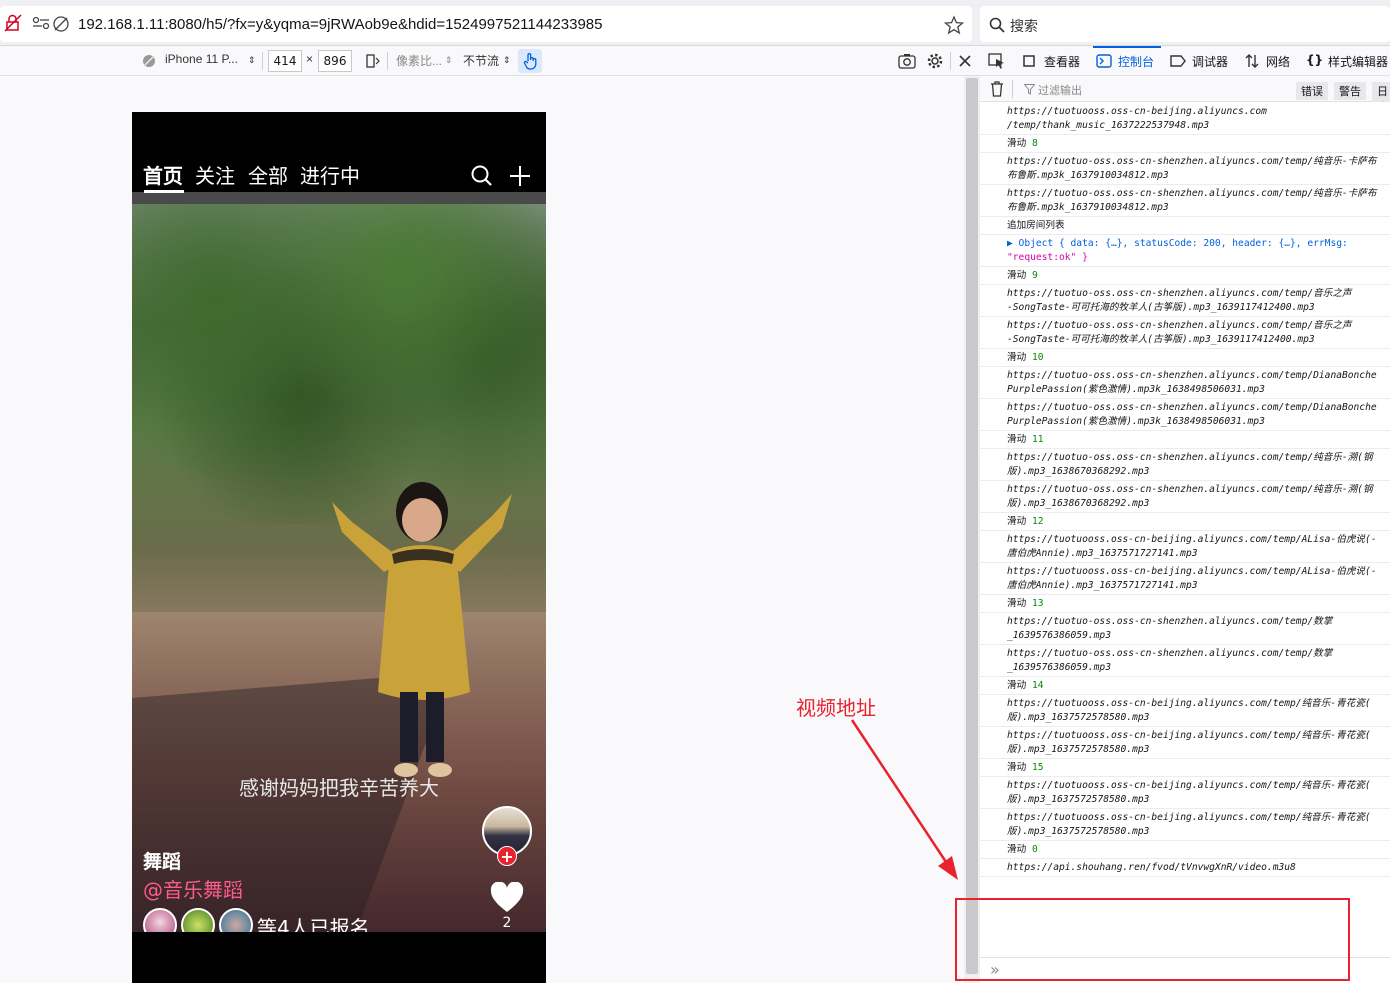 The height and width of the screenshot is (983, 1390). Describe the element at coordinates (507, 923) in the screenshot. I see `like-count: 2` at that location.